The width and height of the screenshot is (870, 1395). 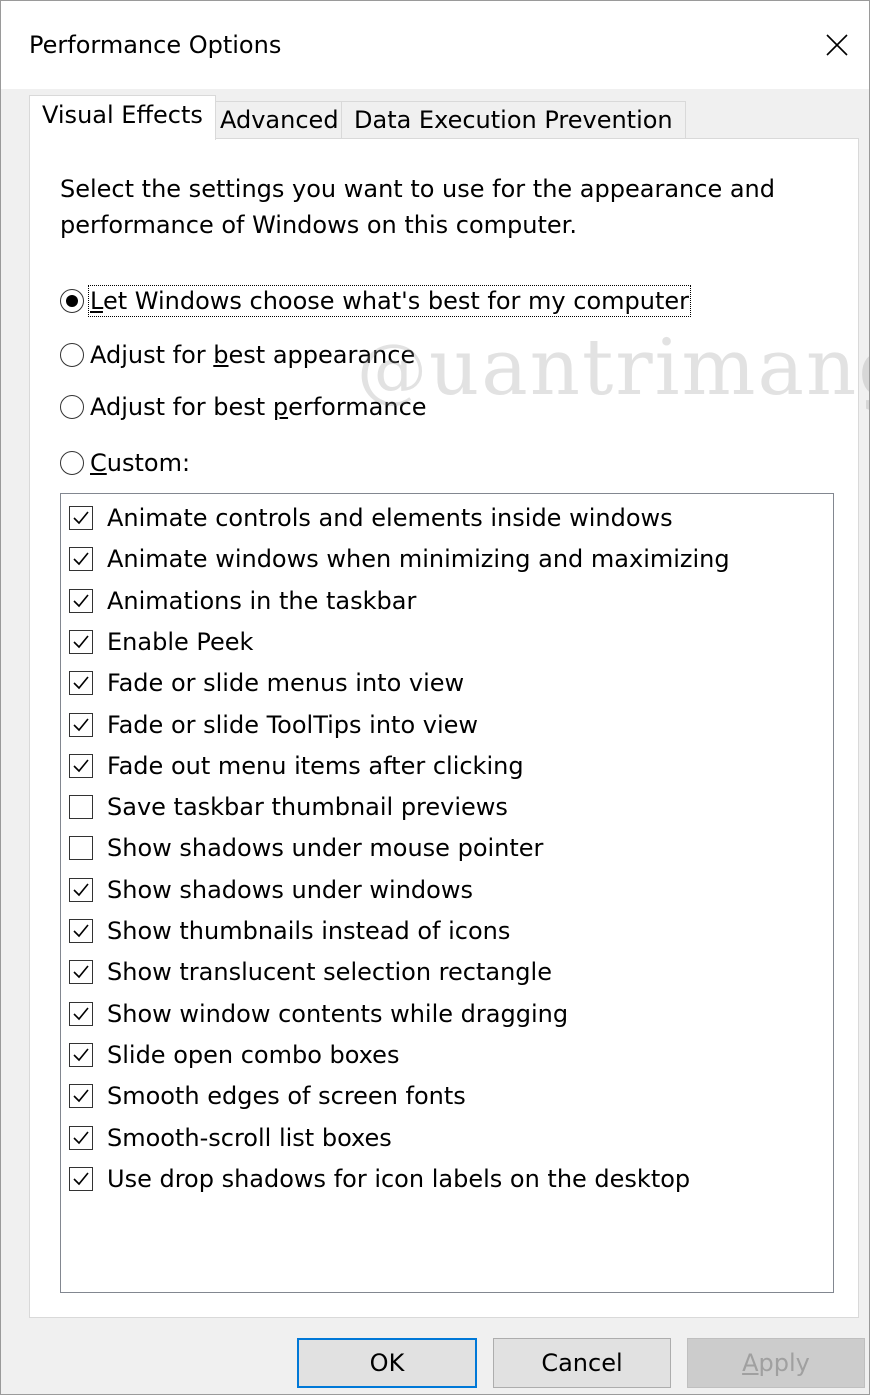 I want to click on option-row: Fade out menu items after clicking, so click(x=296, y=766).